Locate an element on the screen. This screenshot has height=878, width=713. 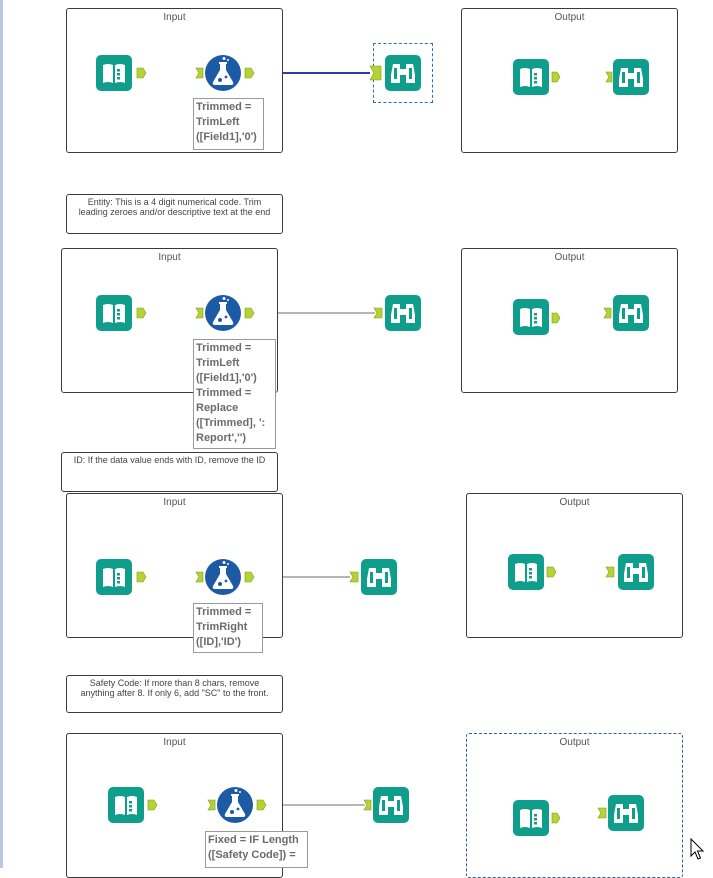
mouse-cursor-icon is located at coordinates (697, 849).